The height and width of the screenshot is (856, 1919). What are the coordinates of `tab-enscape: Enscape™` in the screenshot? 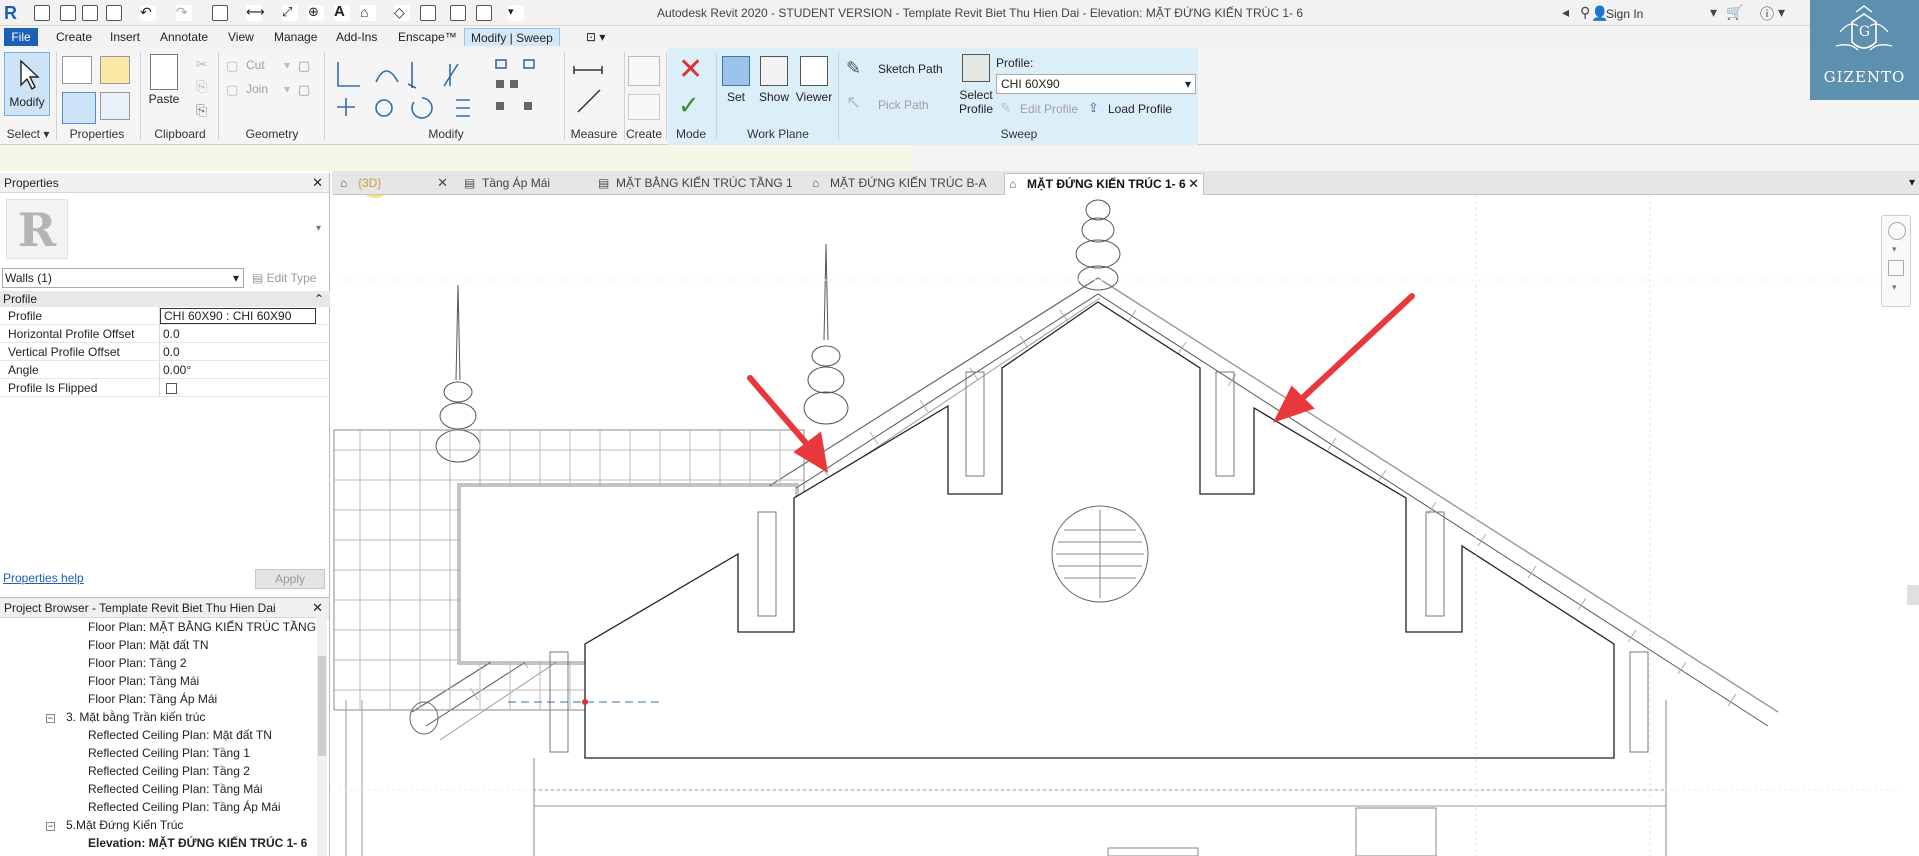 It's located at (427, 37).